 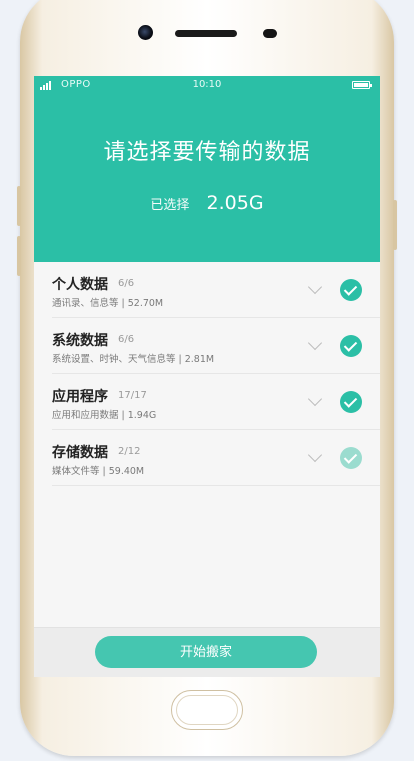 I want to click on start-migration-button: 开始搬家, so click(x=206, y=652).